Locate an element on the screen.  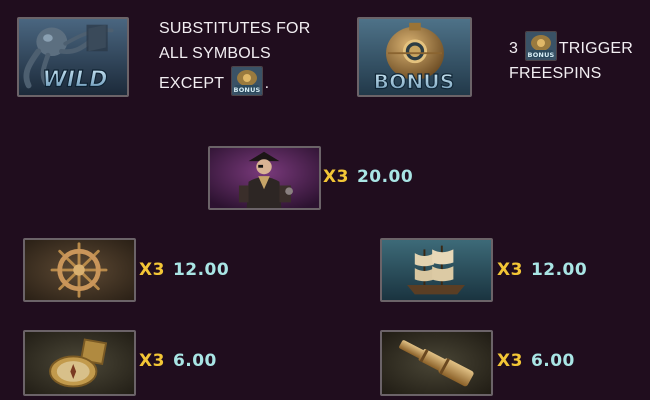
pirate-captain-icon is located at coordinates (264, 178).